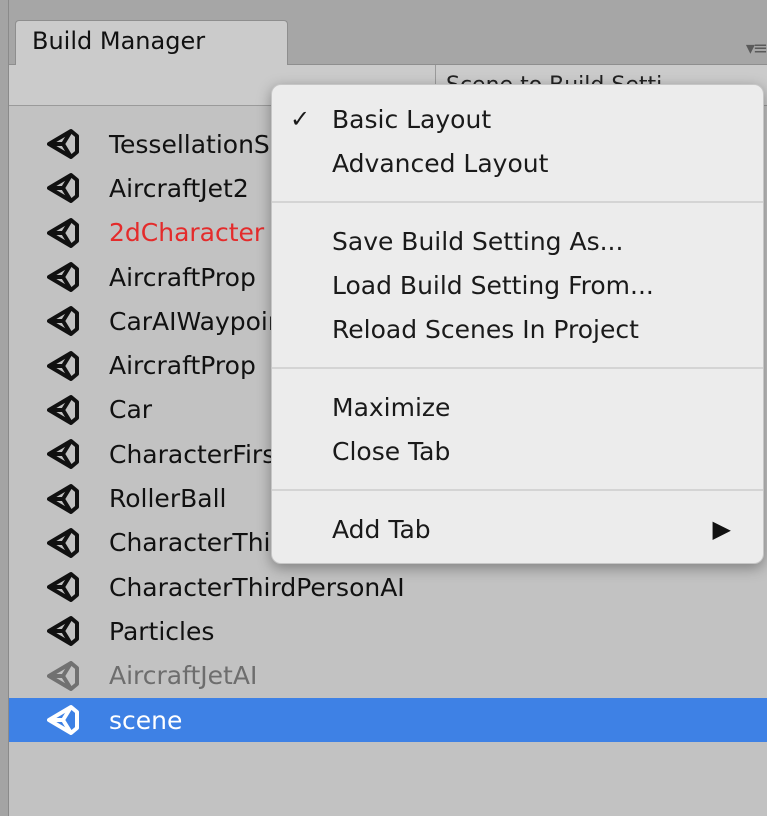  Describe the element at coordinates (517, 529) in the screenshot. I see `menu-item-add-tab: Add Tab ▶` at that location.